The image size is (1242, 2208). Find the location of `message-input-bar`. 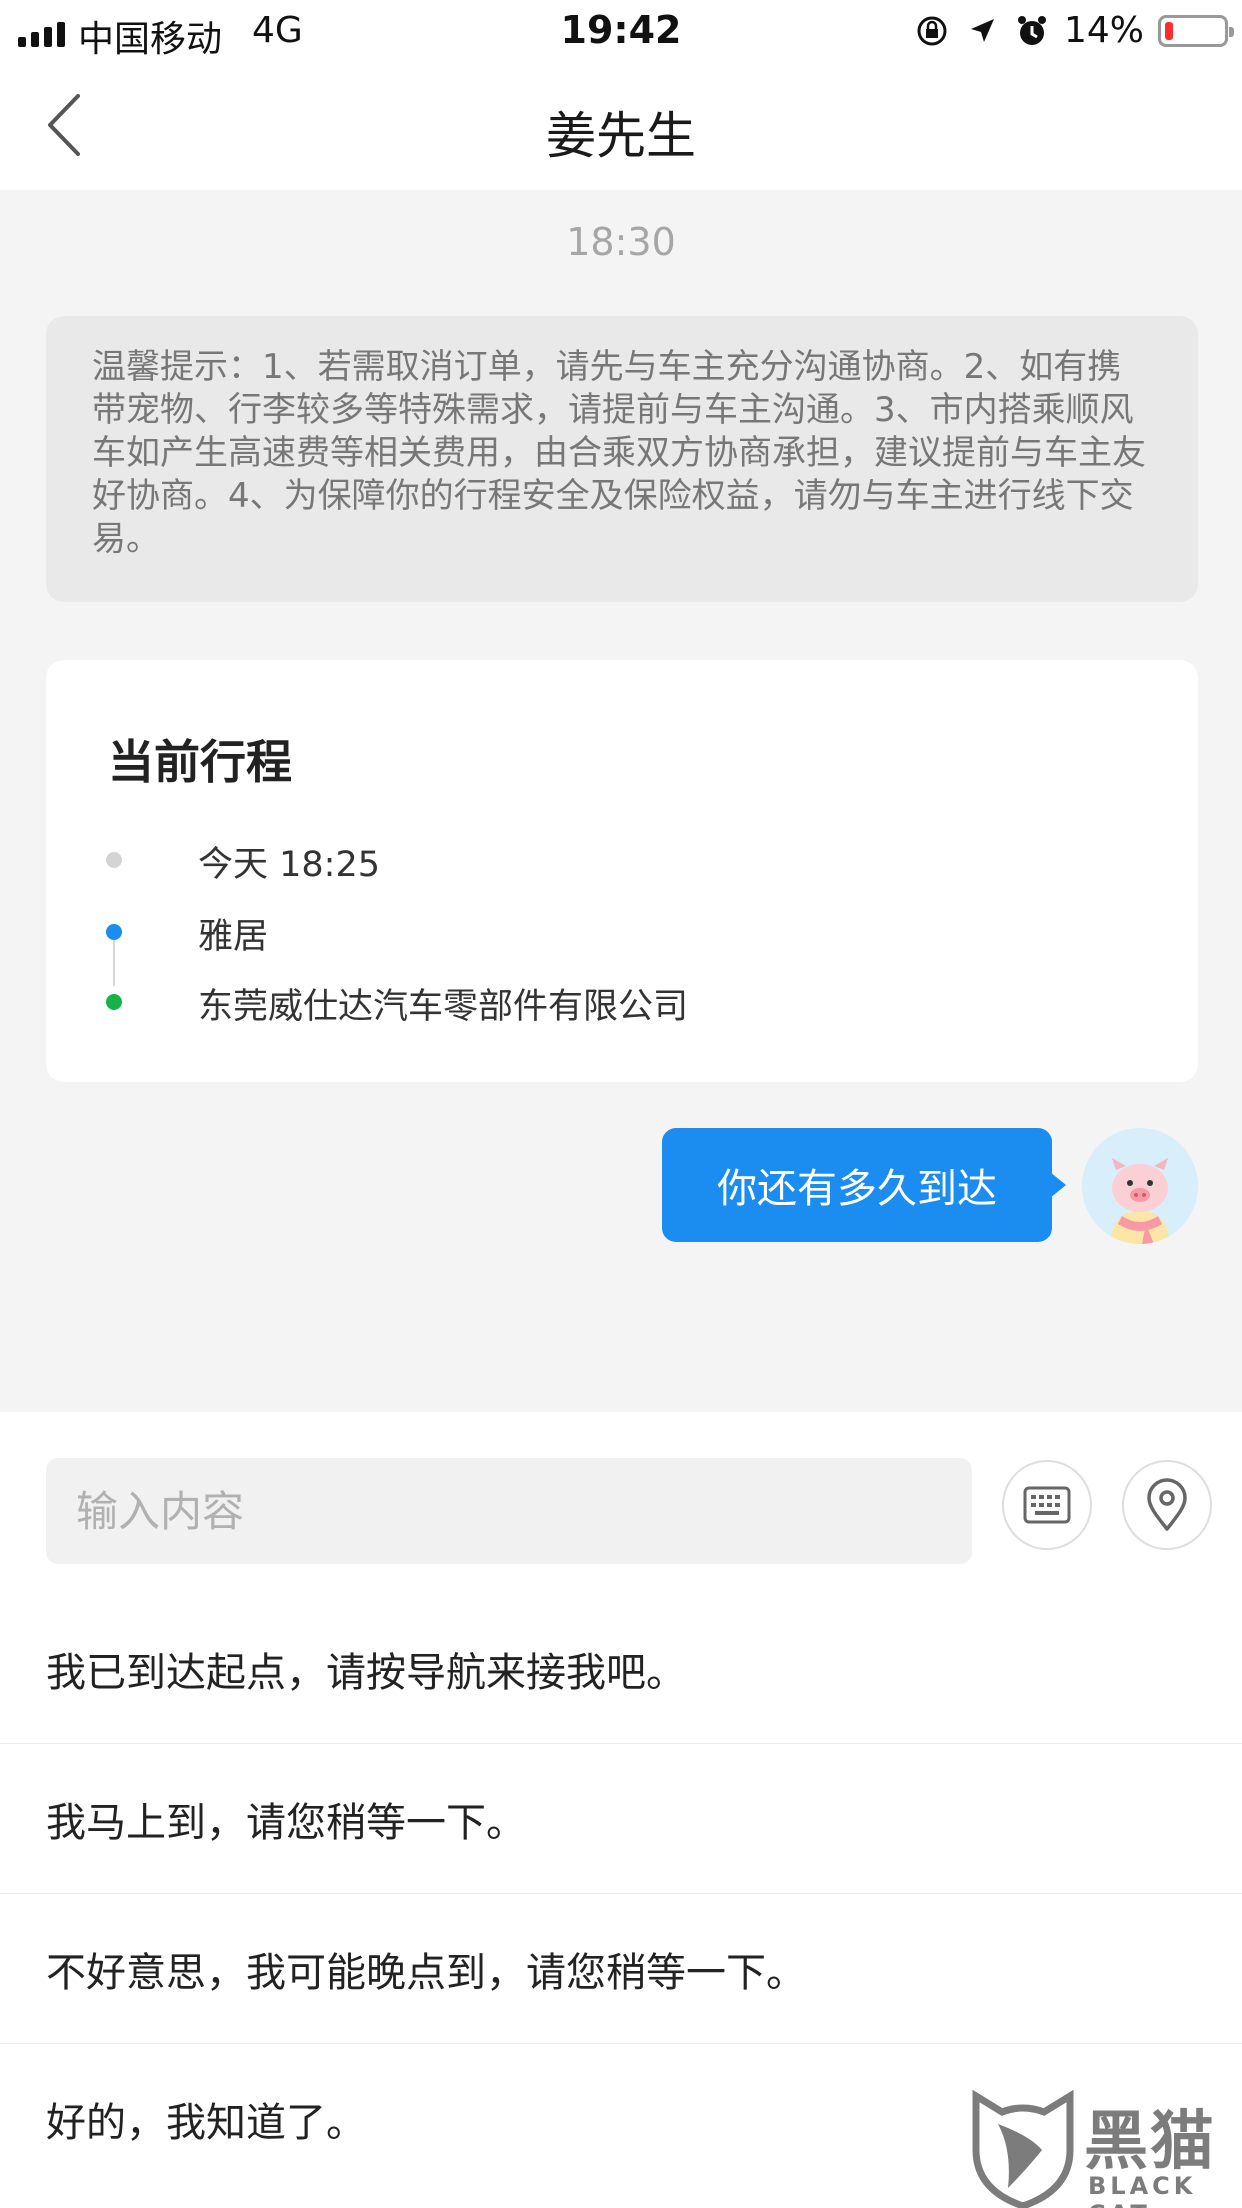

message-input-bar is located at coordinates (621, 1503).